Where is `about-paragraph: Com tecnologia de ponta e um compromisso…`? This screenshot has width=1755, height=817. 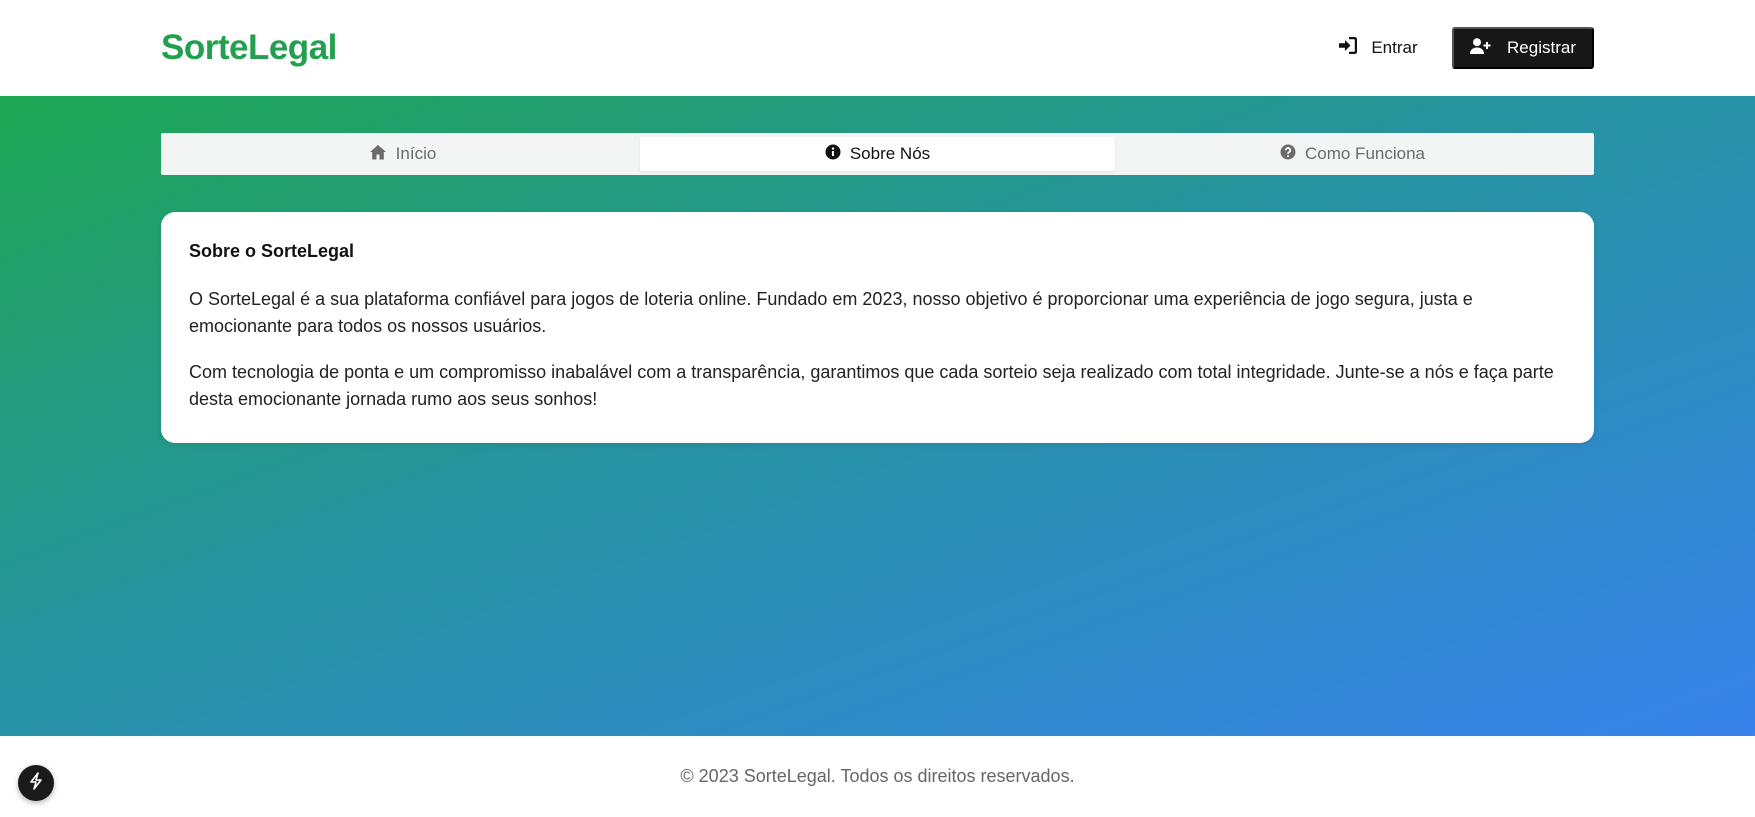 about-paragraph: Com tecnologia de ponta e um compromisso… is located at coordinates (871, 385).